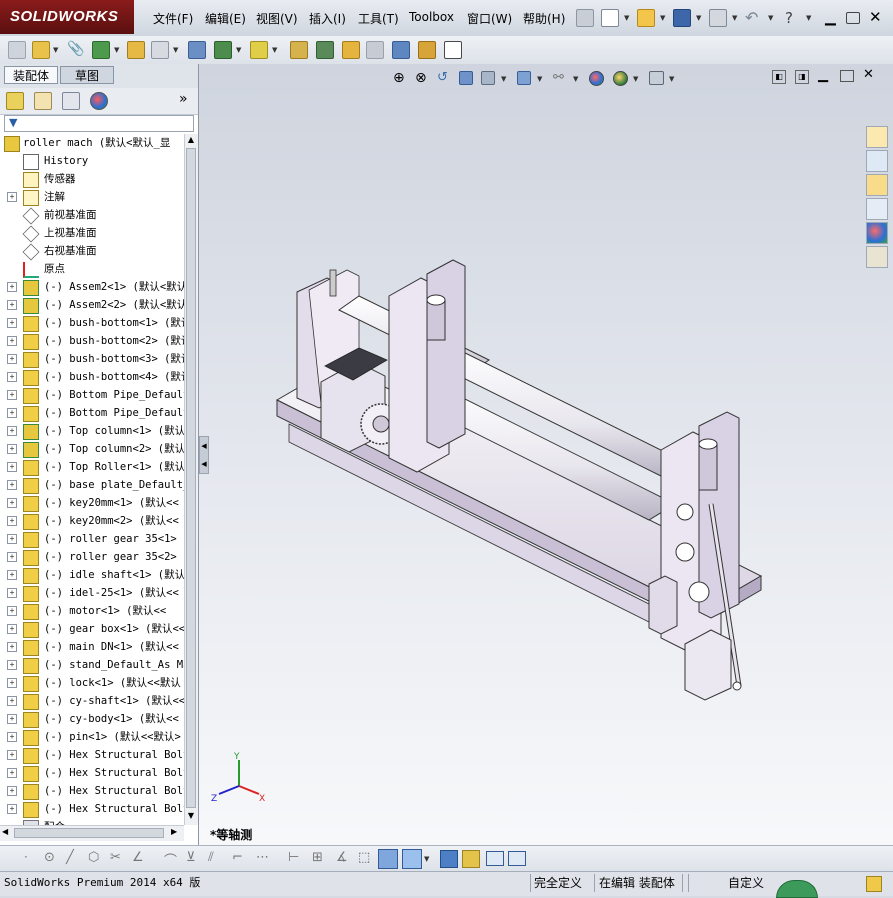 This screenshot has height=898, width=893. What do you see at coordinates (412, 859) in the screenshot?
I see `shaded-icon` at bounding box center [412, 859].